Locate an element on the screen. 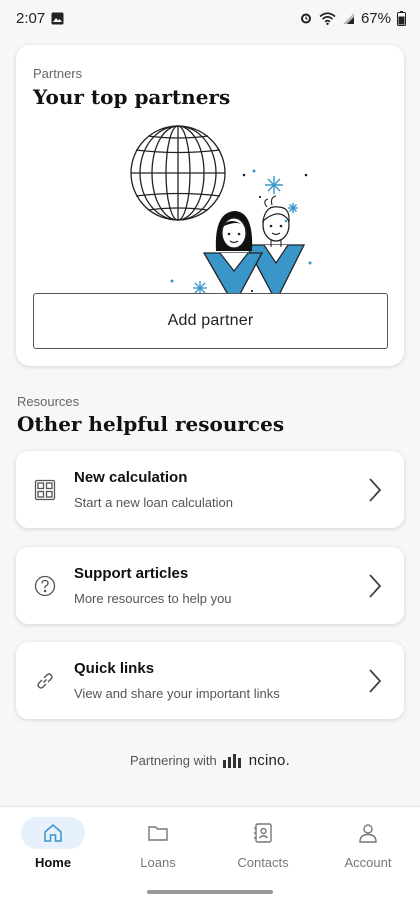  signal-icon is located at coordinates (348, 18).